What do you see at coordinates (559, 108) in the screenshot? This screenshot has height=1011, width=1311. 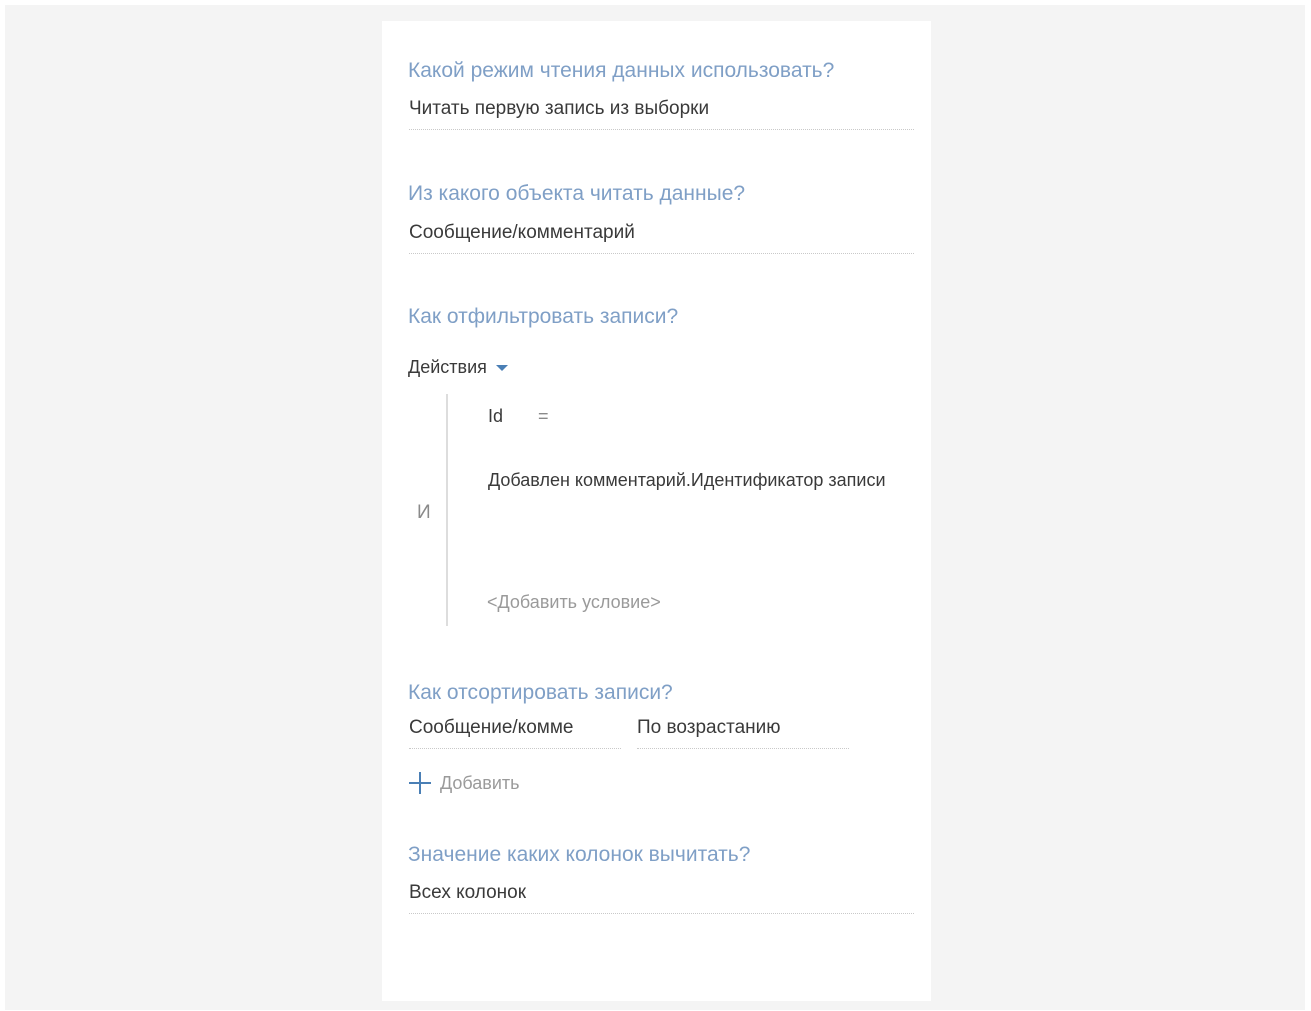 I see `read-mode-value: Читать первую запись из выборки` at bounding box center [559, 108].